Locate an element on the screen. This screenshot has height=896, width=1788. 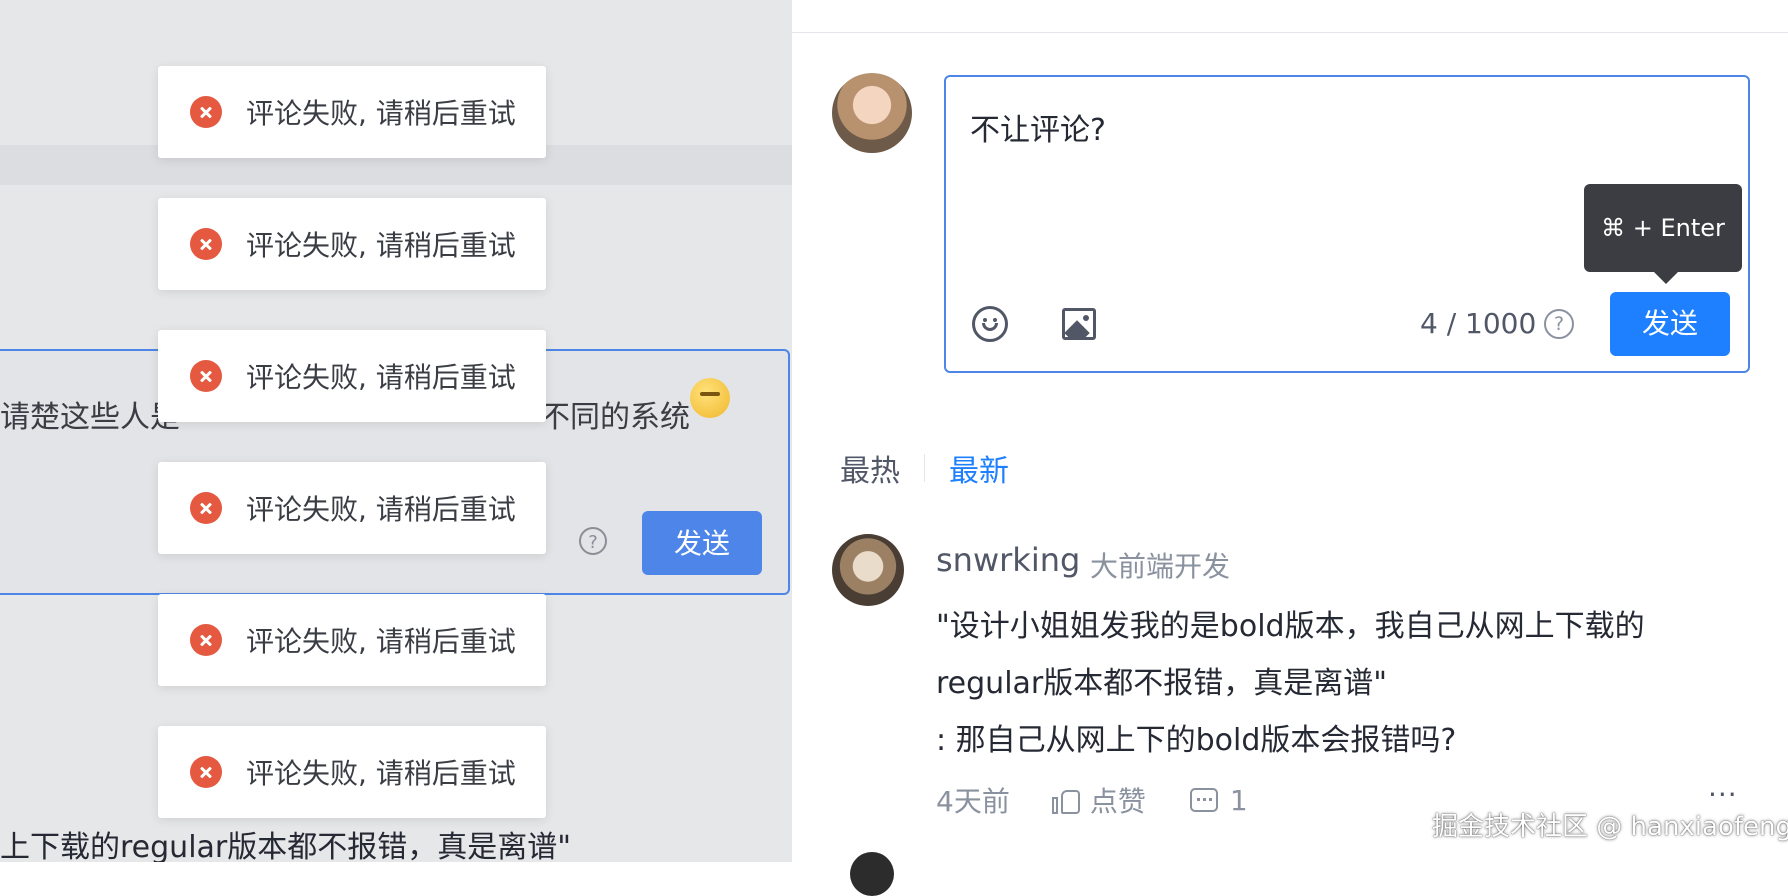
thinking-emoji-icon is located at coordinates (710, 398).